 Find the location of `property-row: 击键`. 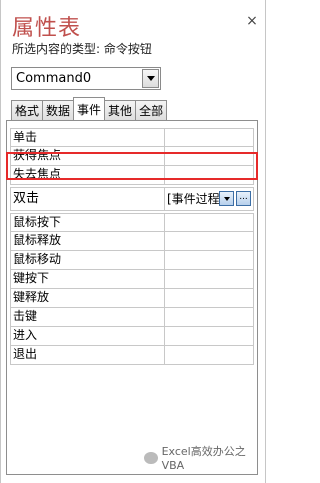

property-row: 击键 is located at coordinates (132, 317).